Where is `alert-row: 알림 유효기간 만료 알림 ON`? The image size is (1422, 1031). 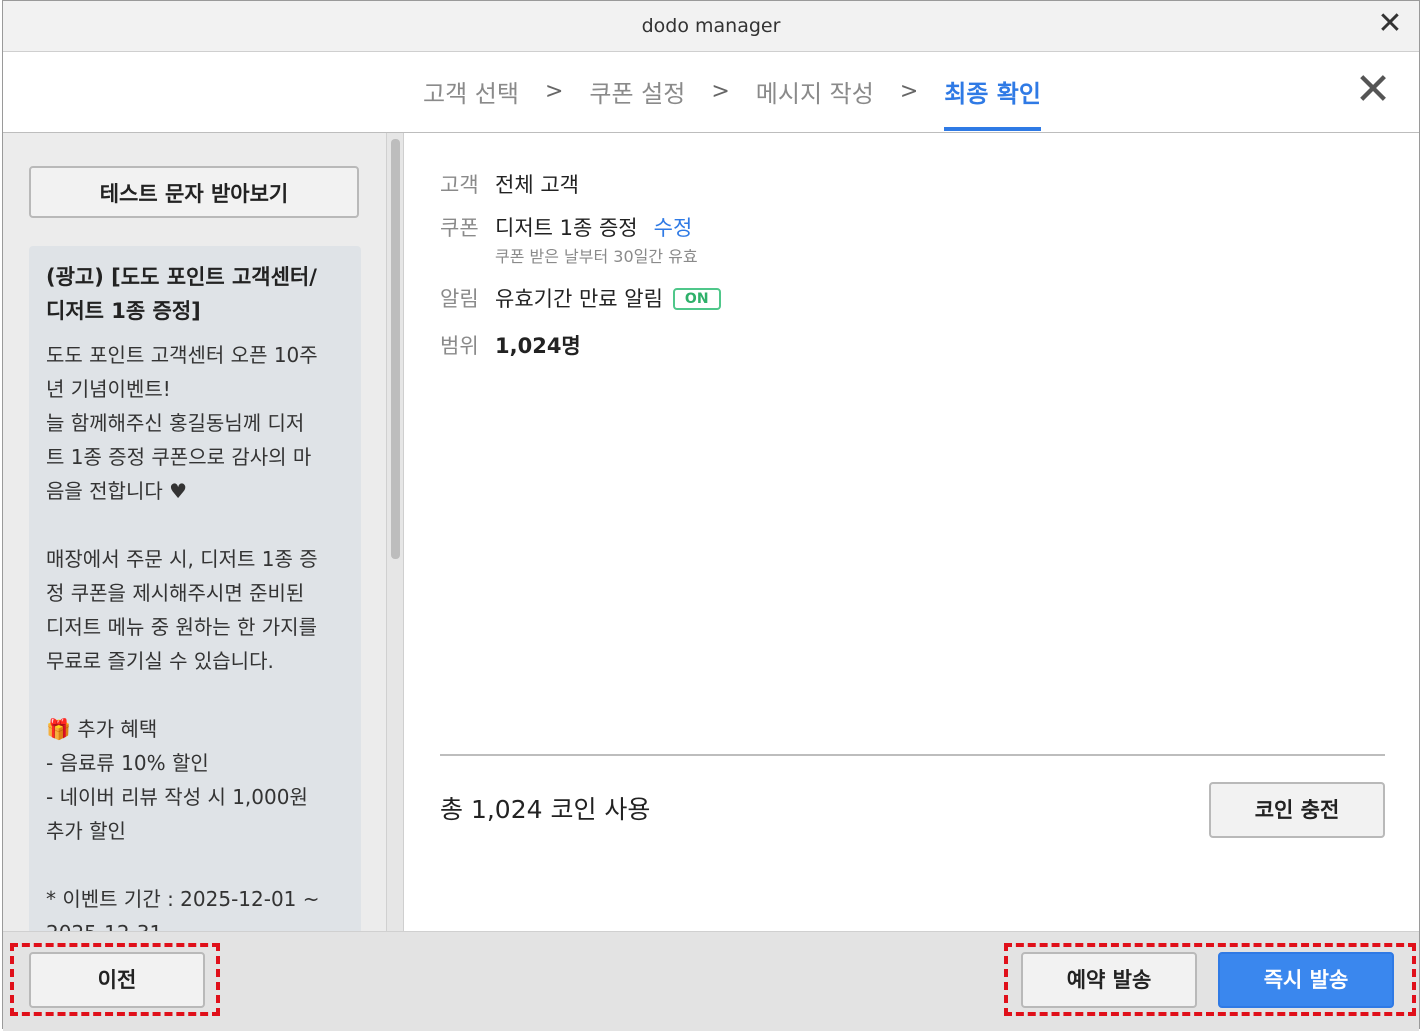 alert-row: 알림 유효기간 만료 알림 ON is located at coordinates (580, 298).